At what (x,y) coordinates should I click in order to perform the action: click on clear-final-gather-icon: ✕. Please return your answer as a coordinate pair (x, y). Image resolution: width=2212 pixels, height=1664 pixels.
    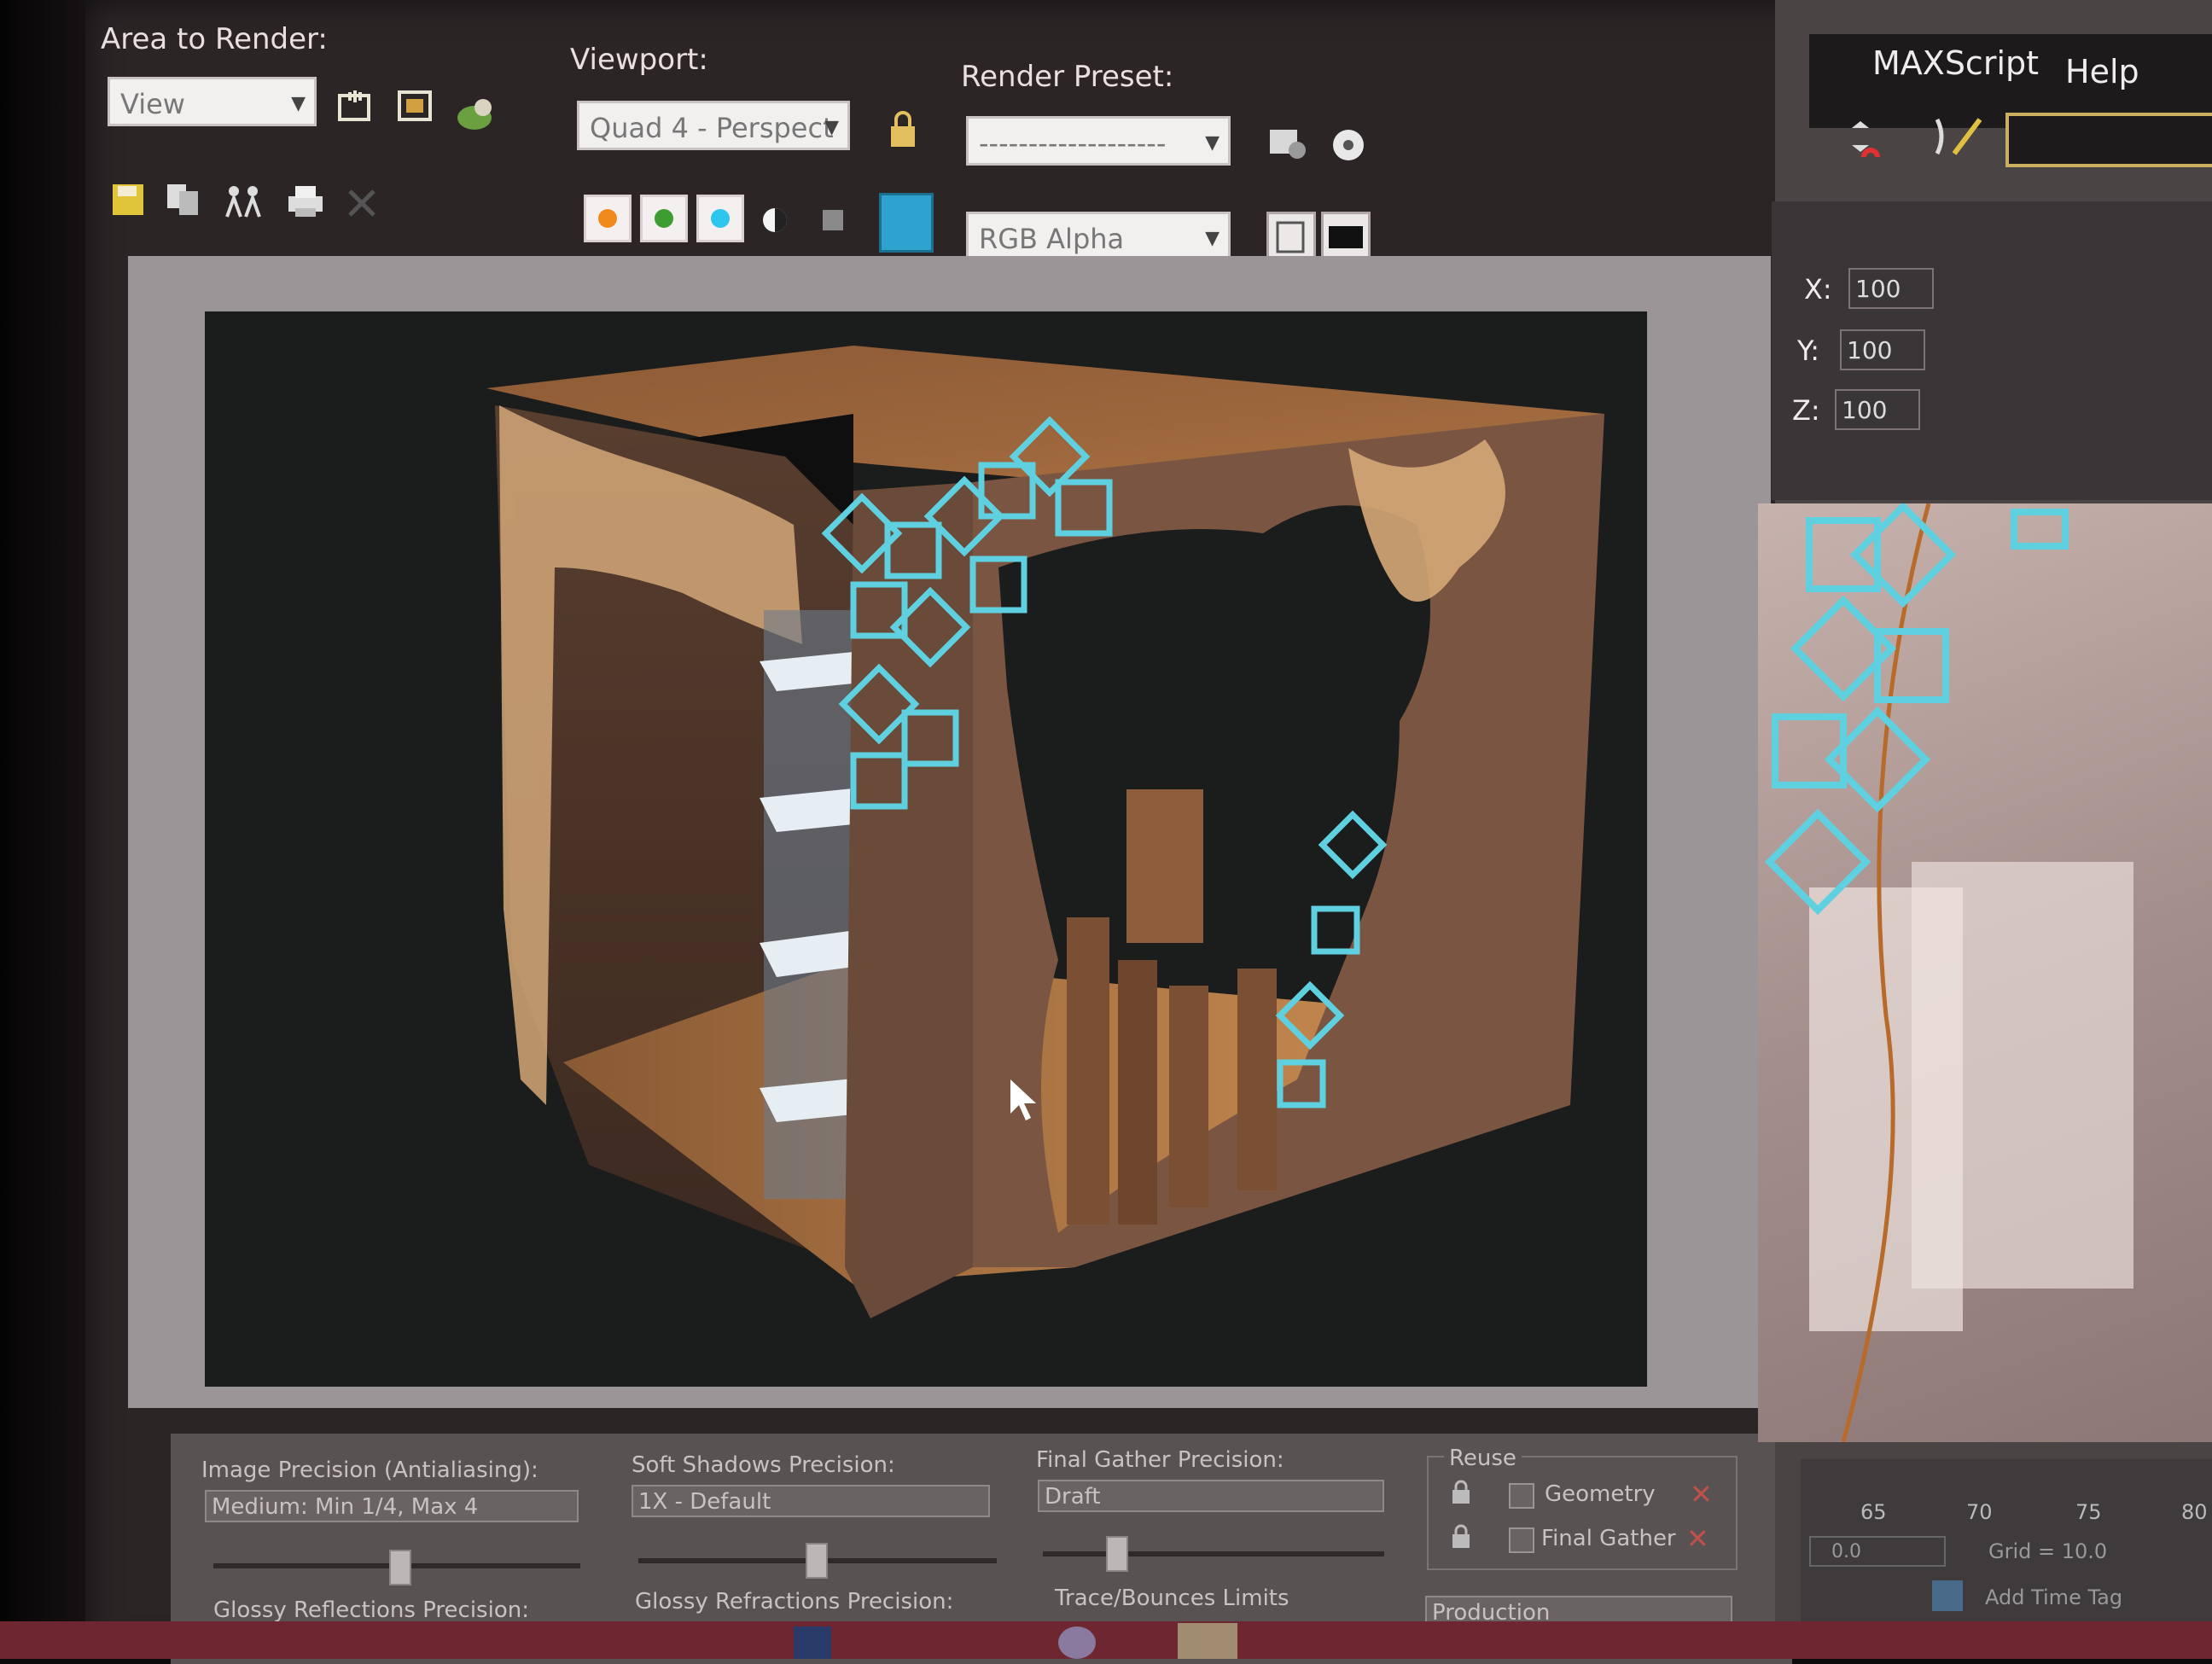
    Looking at the image, I should click on (1700, 1538).